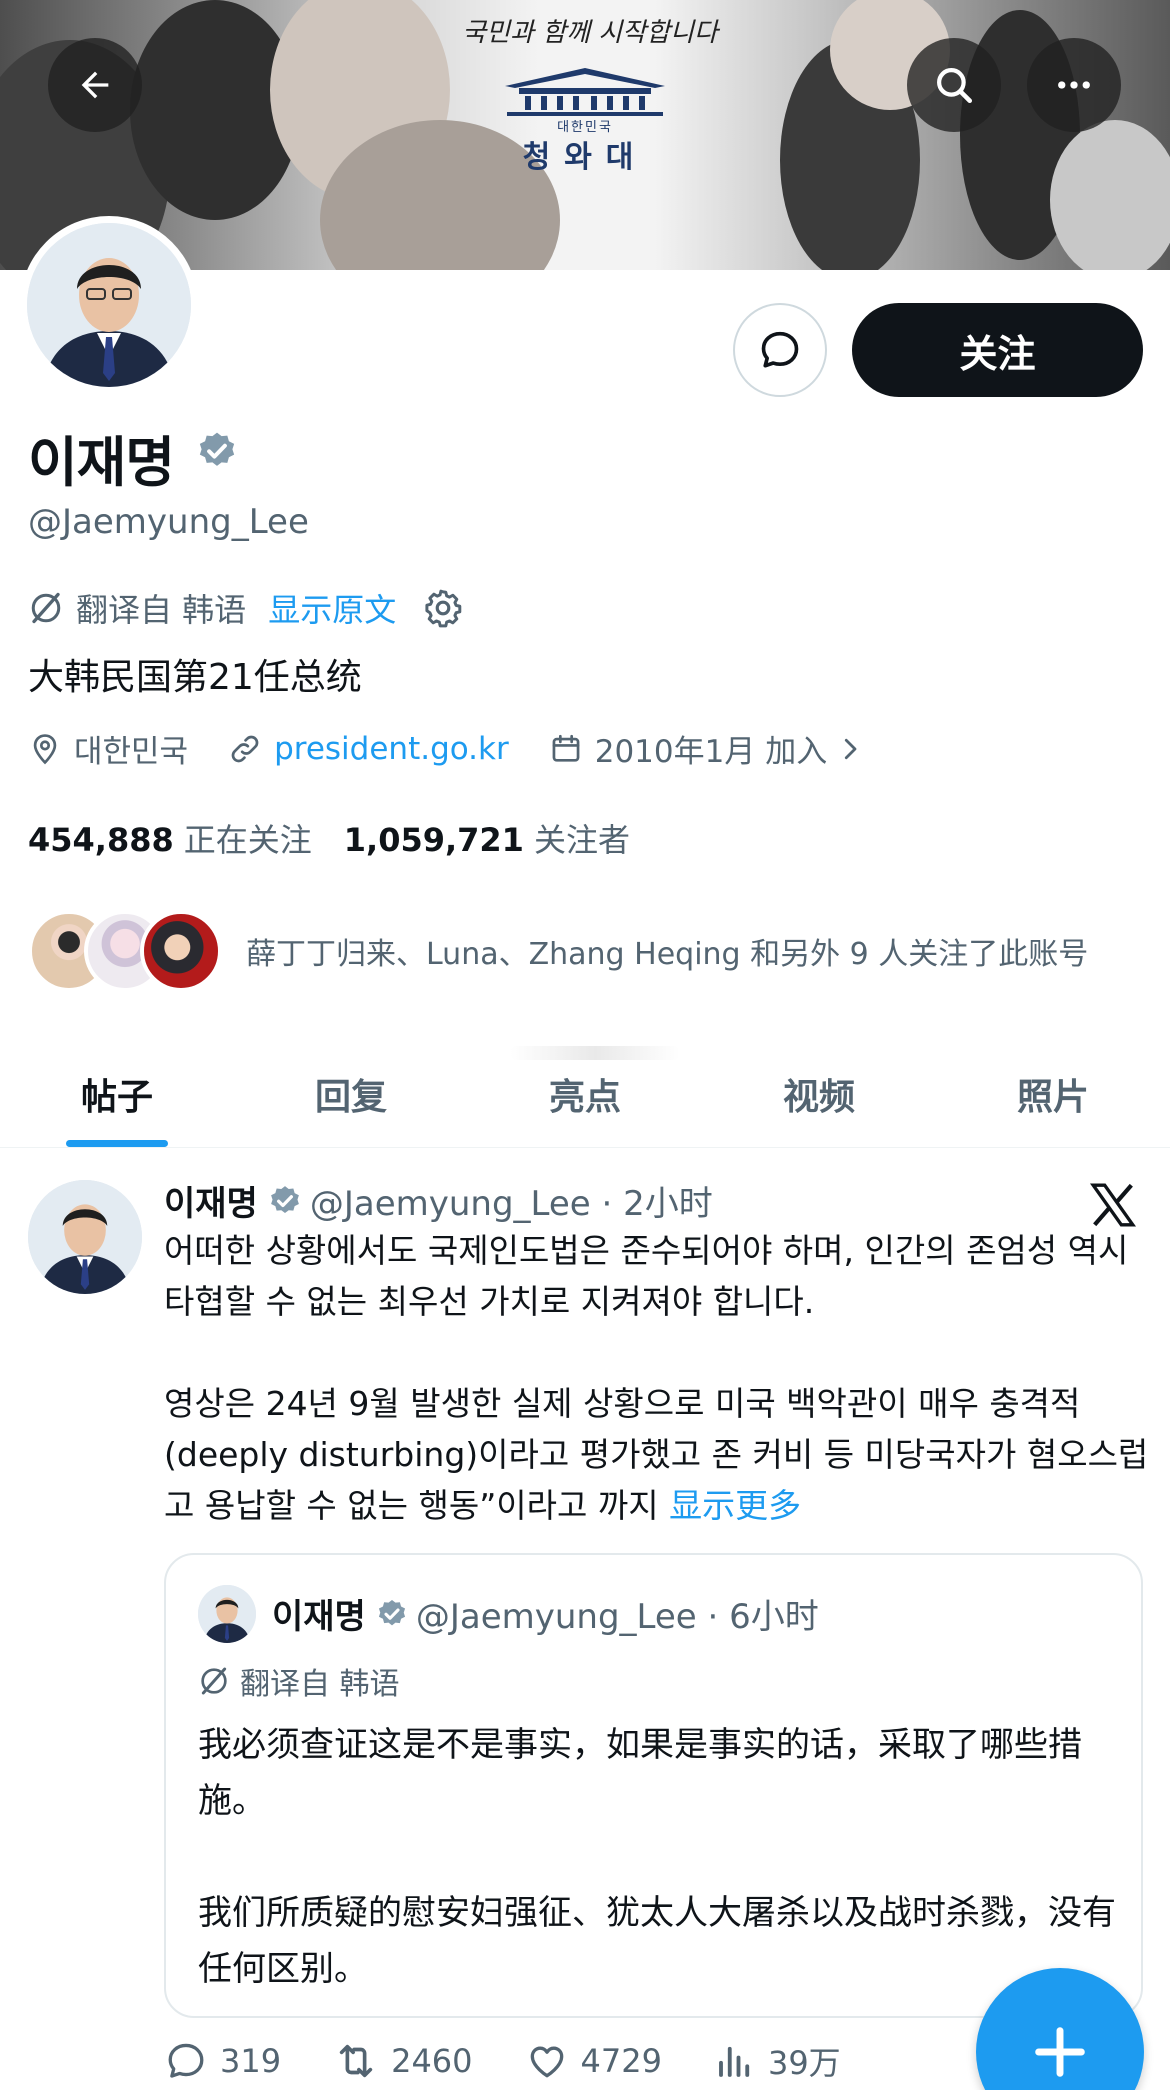 This screenshot has width=1170, height=2090. I want to click on followed-by-row: 薛丁丁归来、Luna、Zhang Heqing 和另外 9 人关注了此账号, so click(558, 951).